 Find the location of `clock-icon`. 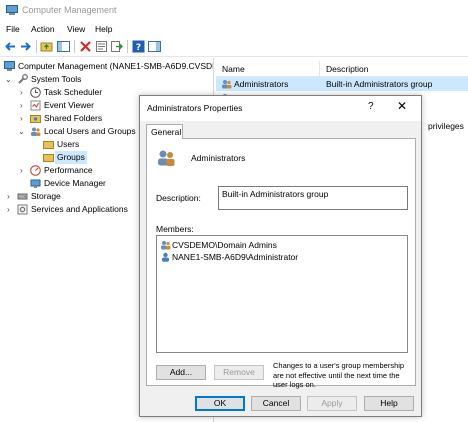

clock-icon is located at coordinates (35, 92).